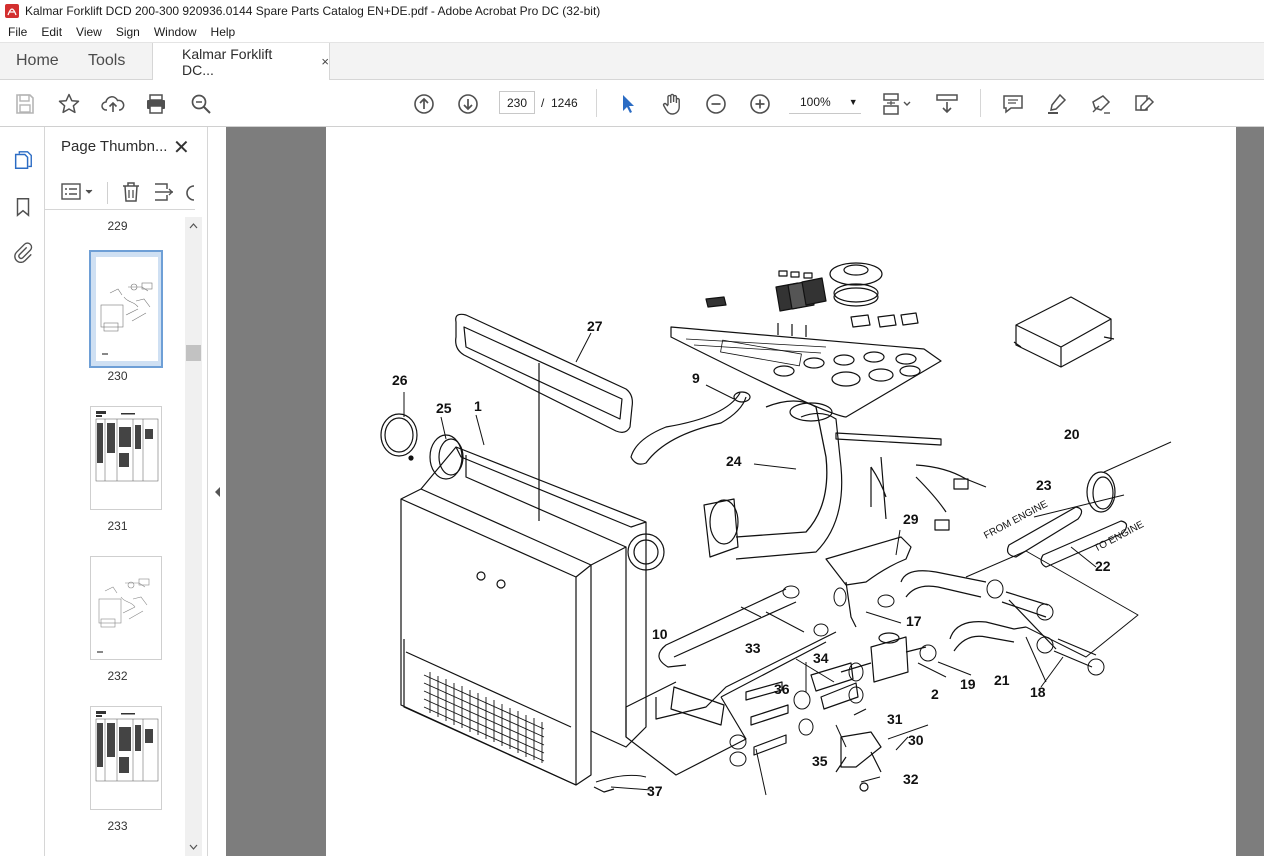  Describe the element at coordinates (117, 533) in the screenshot. I see `thumbnail-list: 229 230 231 232 233` at that location.